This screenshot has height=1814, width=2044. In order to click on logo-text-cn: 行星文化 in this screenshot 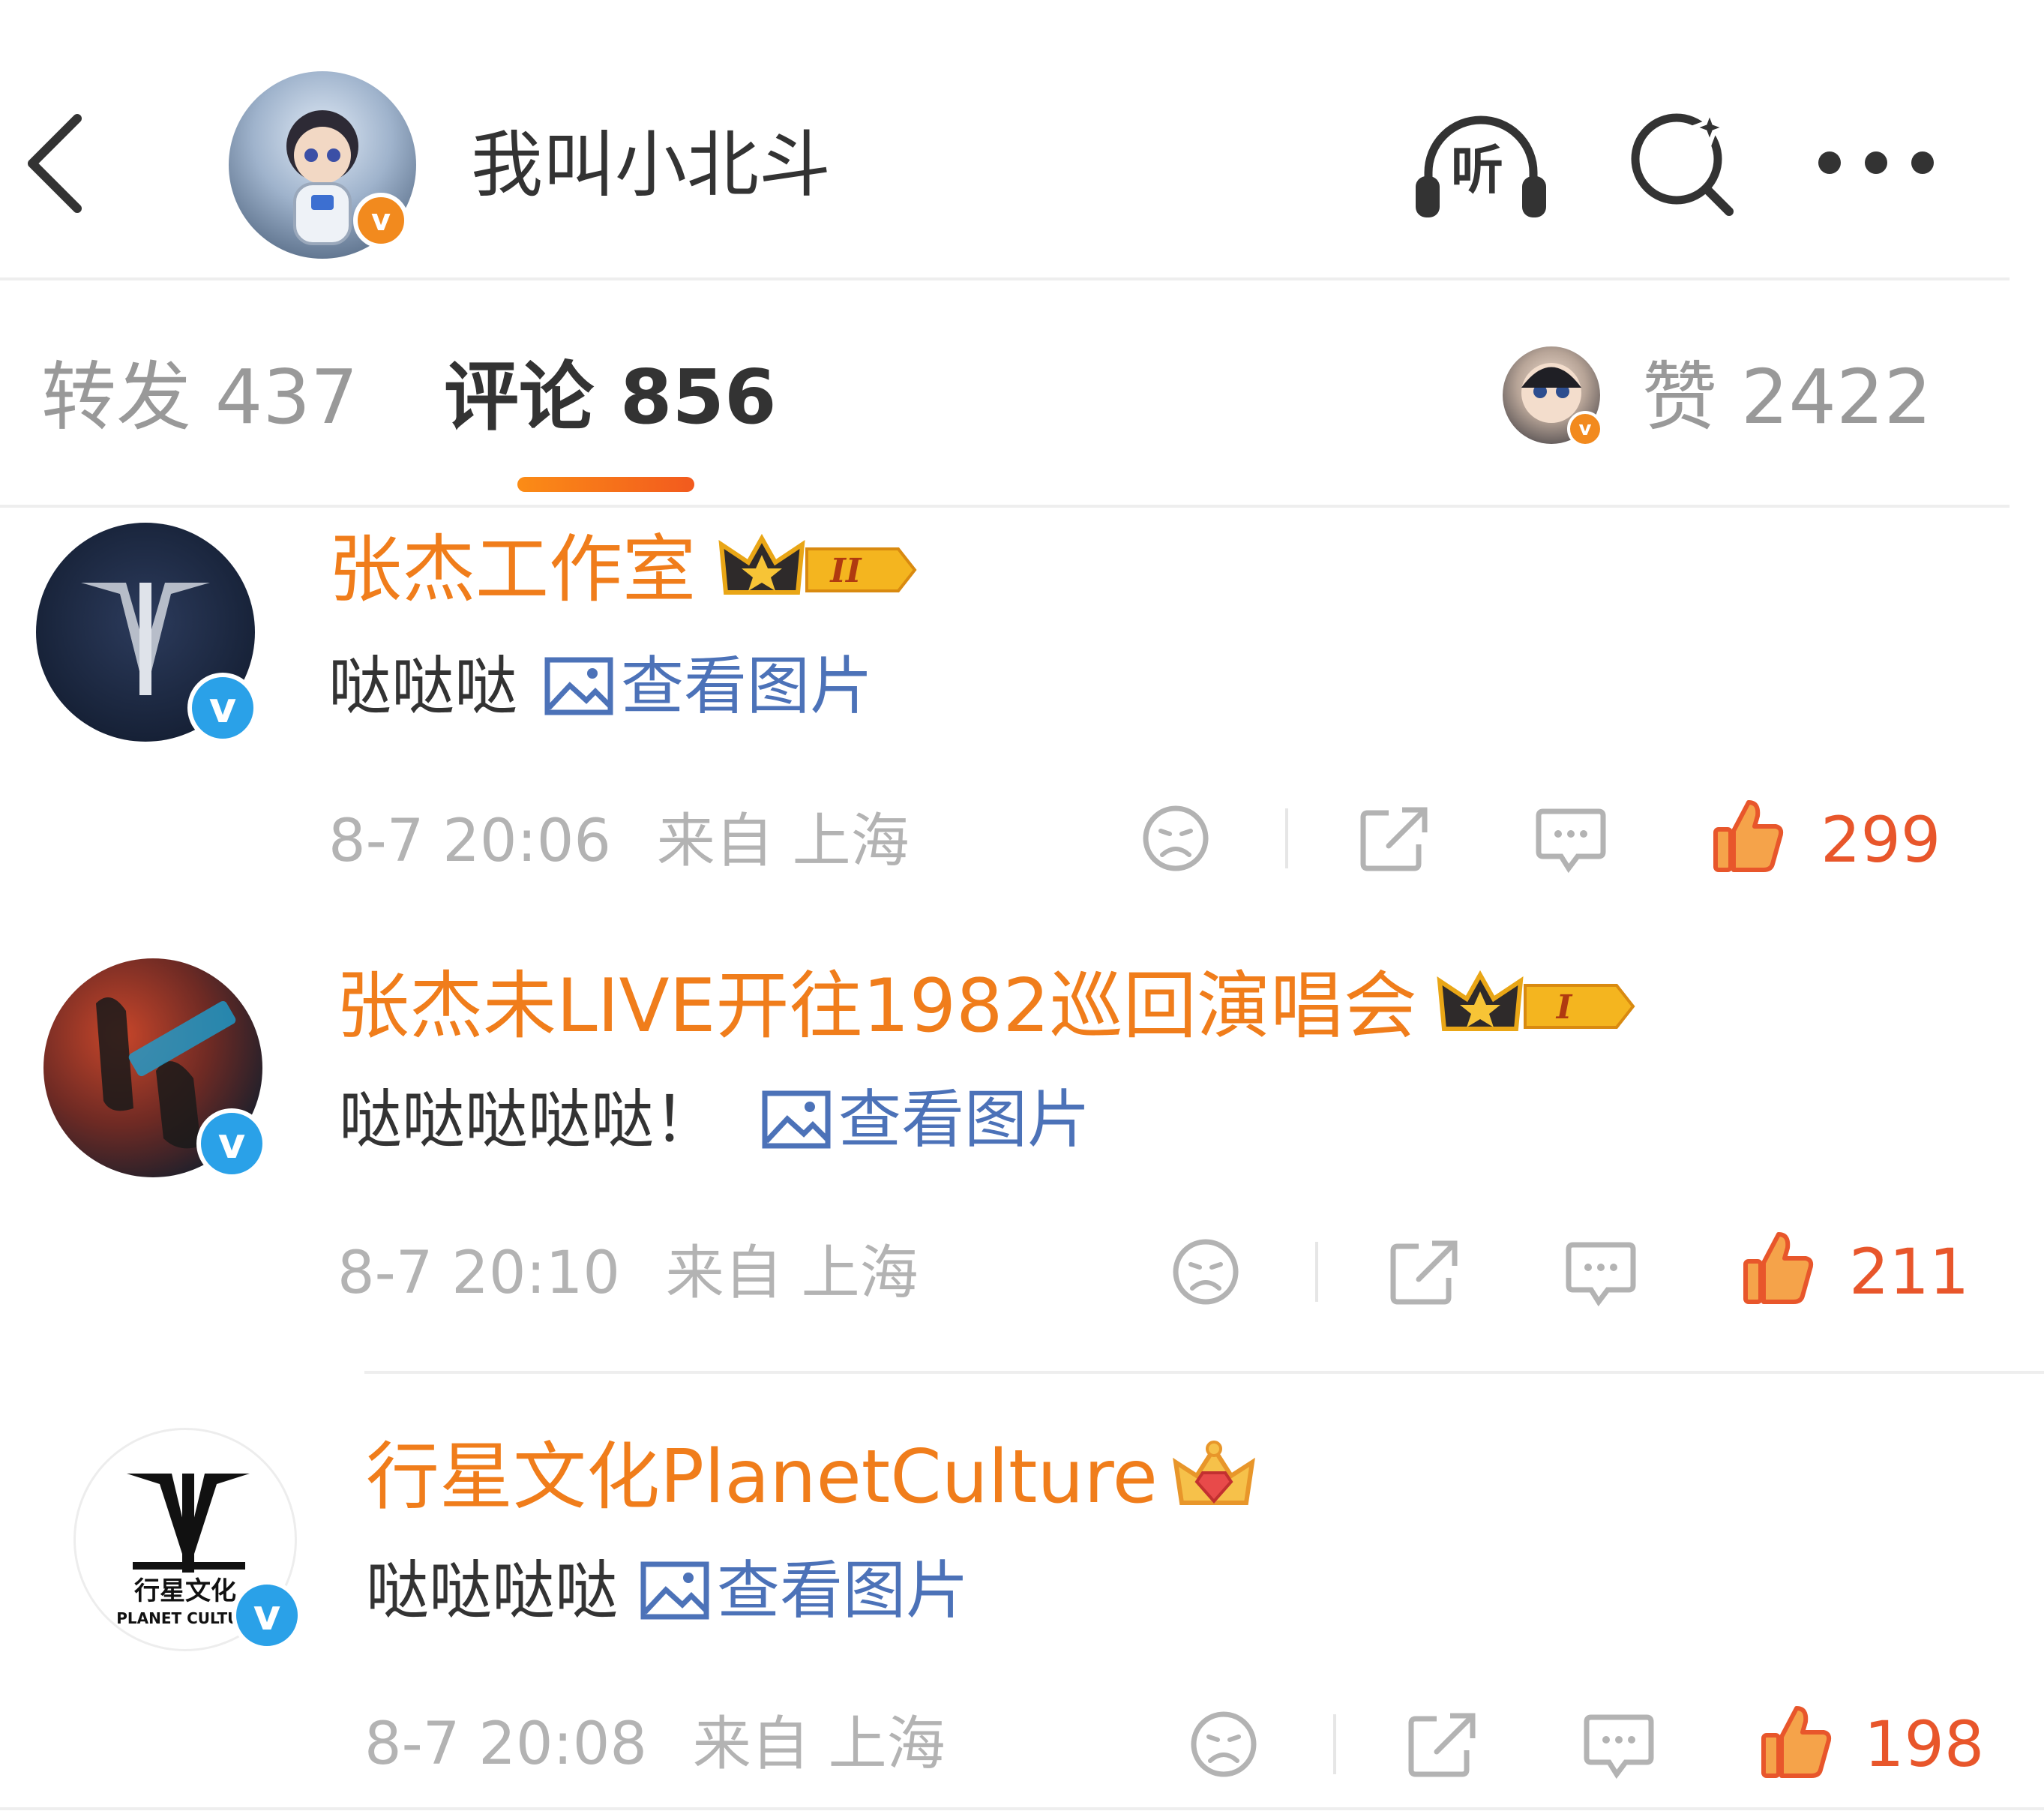, I will do `click(185, 1591)`.